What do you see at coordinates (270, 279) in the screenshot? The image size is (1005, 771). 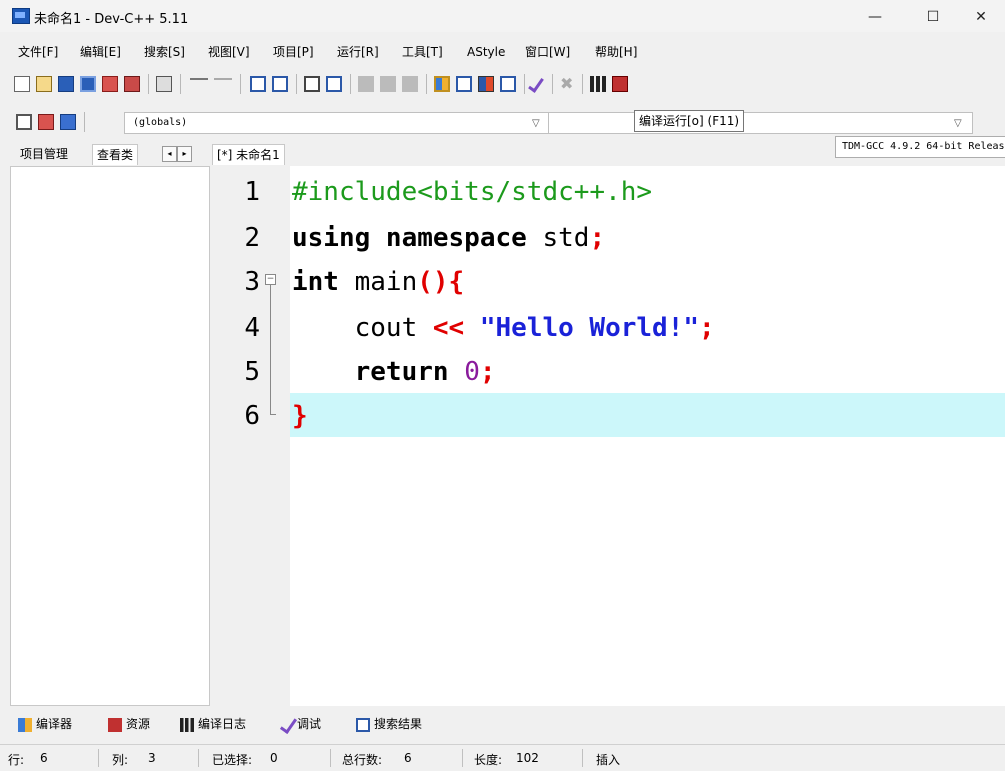 I see `fold-collapse-icon: −` at bounding box center [270, 279].